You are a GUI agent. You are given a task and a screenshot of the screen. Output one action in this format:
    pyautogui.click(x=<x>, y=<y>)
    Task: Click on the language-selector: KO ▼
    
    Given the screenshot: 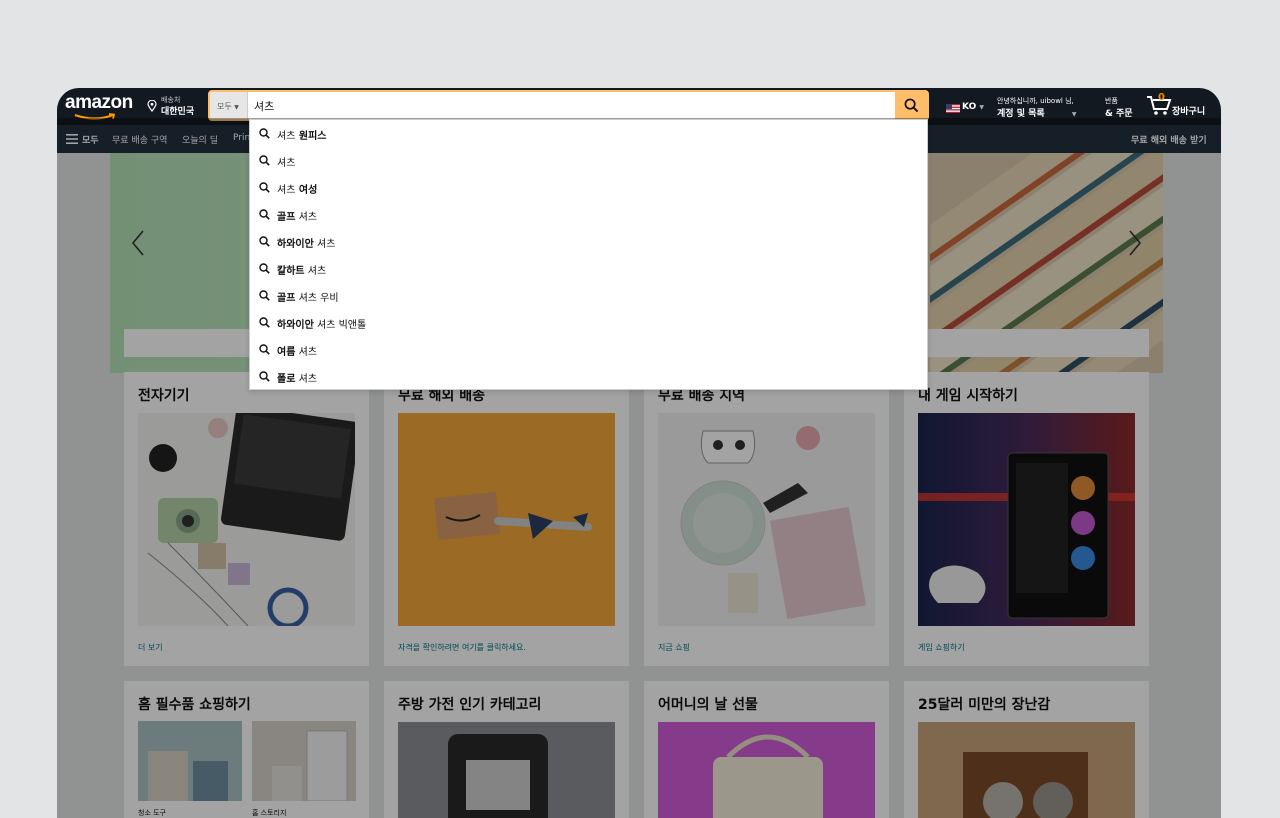 What is the action you would take?
    pyautogui.click(x=973, y=107)
    